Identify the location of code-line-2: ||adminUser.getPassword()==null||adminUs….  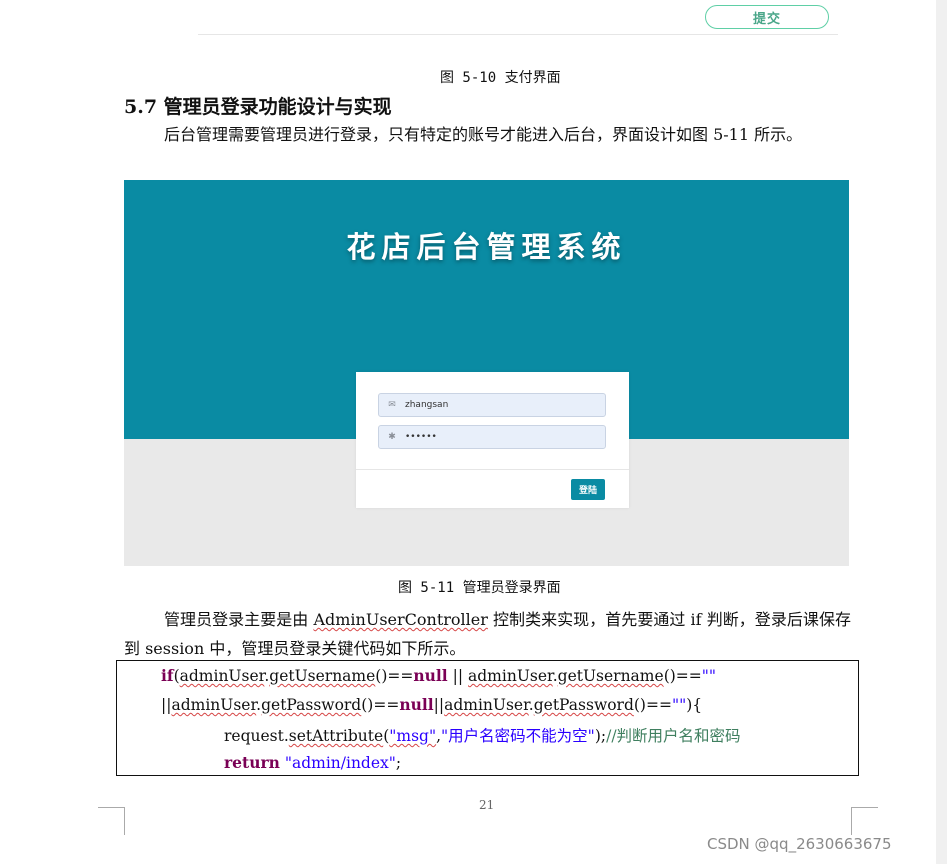
(431, 704).